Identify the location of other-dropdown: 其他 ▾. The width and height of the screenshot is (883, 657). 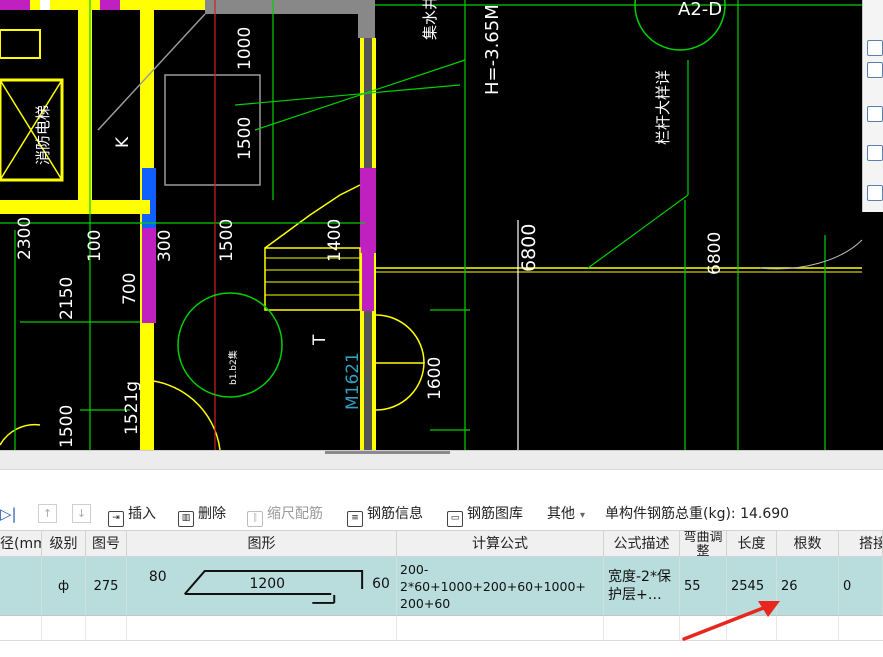
(566, 514).